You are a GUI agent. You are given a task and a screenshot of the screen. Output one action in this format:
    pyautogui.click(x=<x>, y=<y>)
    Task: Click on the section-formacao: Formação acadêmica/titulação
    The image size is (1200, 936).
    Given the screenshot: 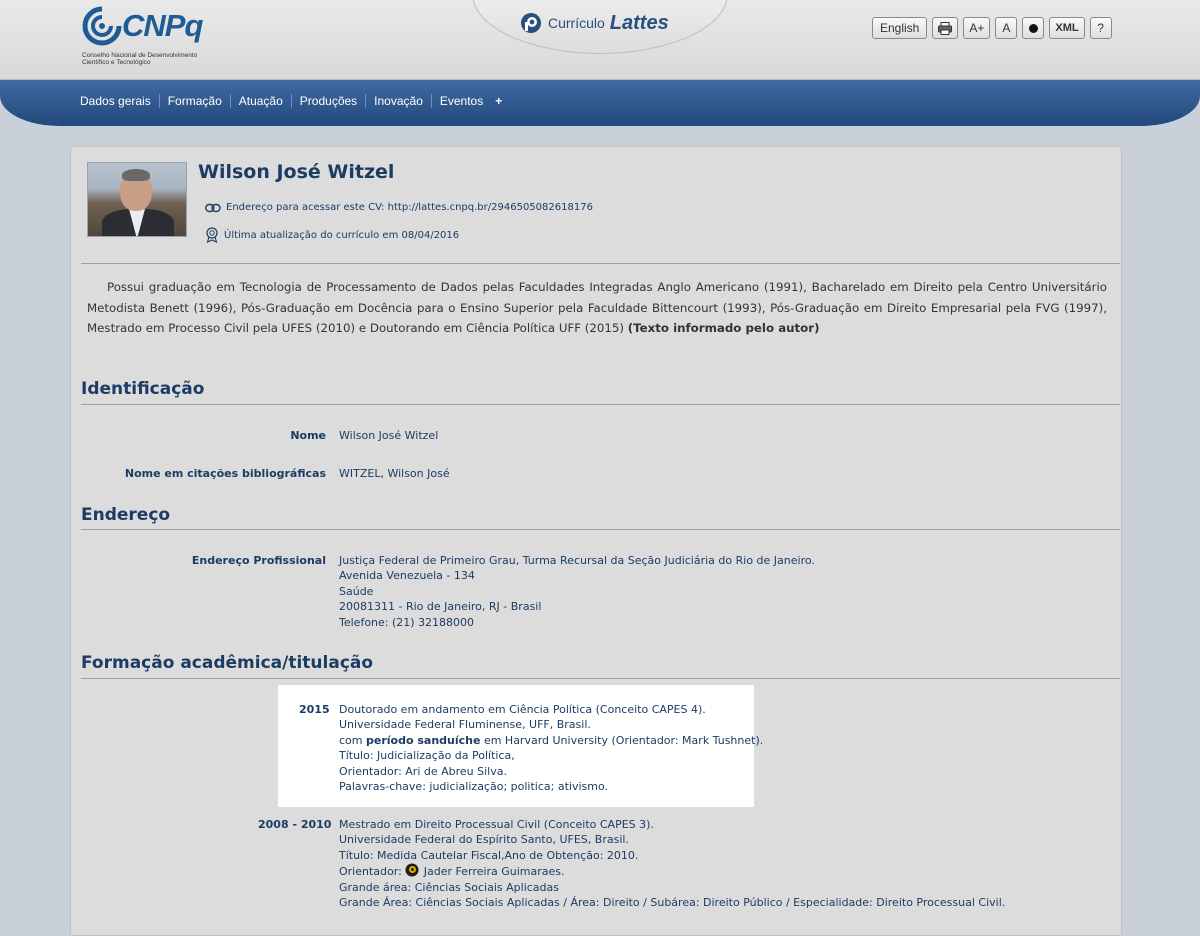 What is the action you would take?
    pyautogui.click(x=227, y=663)
    